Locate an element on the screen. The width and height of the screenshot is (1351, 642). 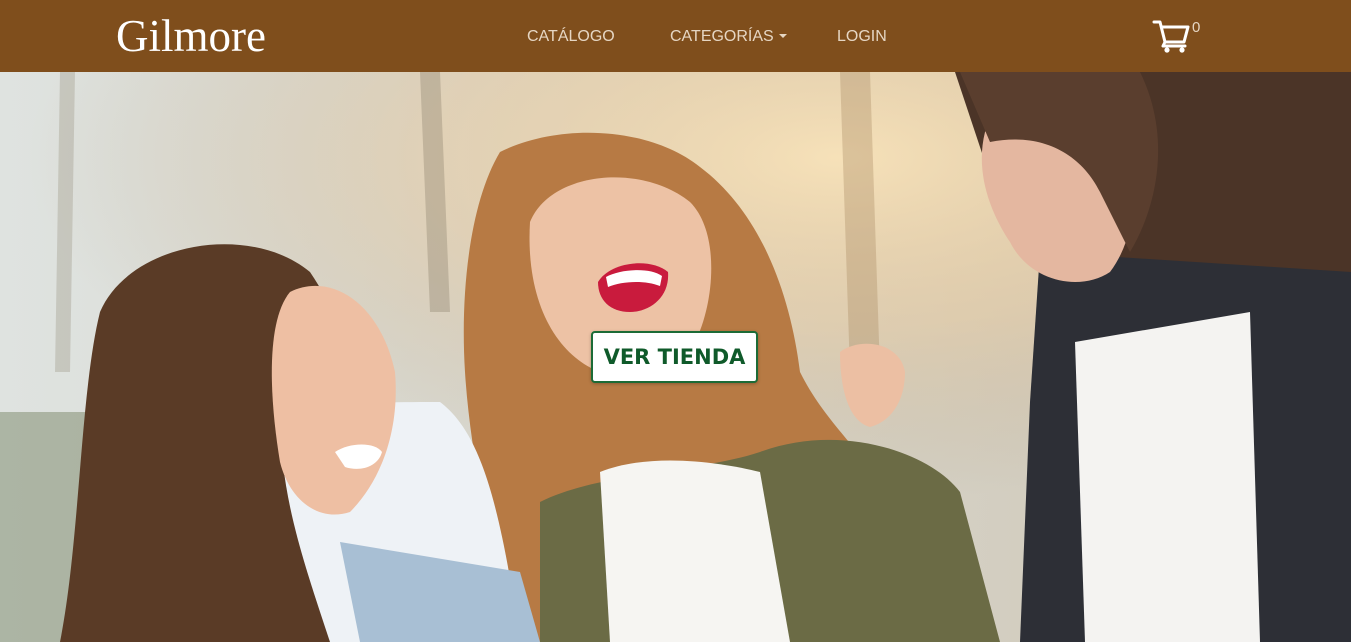
caret-down-icon is located at coordinates (782, 36).